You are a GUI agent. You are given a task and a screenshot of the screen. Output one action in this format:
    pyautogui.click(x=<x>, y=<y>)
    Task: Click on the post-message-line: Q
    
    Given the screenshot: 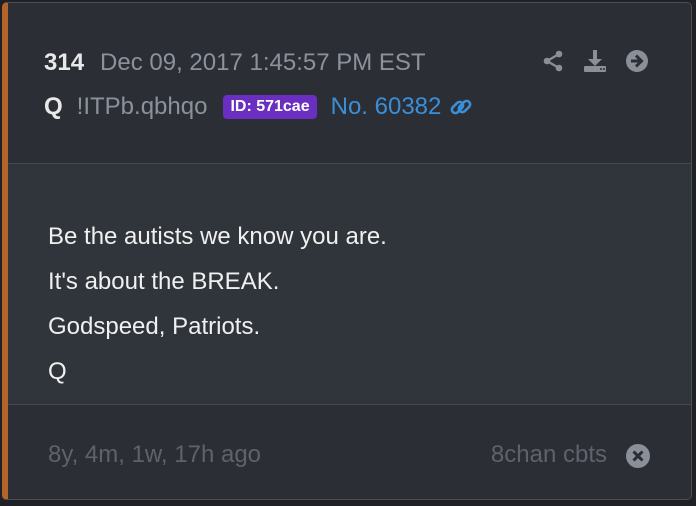 What is the action you would take?
    pyautogui.click(x=57, y=371)
    